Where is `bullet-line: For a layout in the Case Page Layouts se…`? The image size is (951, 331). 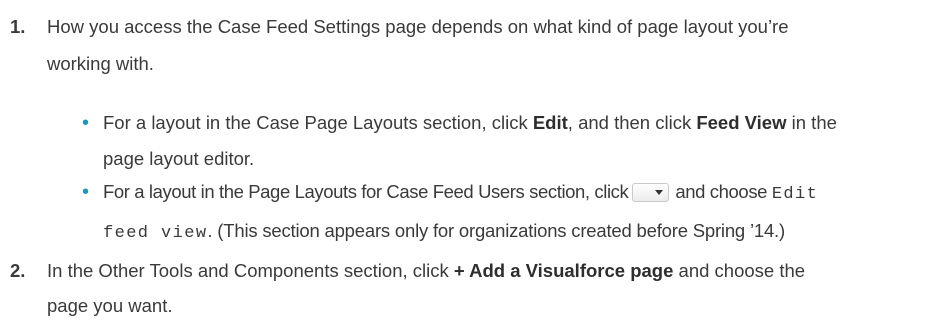
bullet-line: For a layout in the Case Page Layouts se… is located at coordinates (520, 123).